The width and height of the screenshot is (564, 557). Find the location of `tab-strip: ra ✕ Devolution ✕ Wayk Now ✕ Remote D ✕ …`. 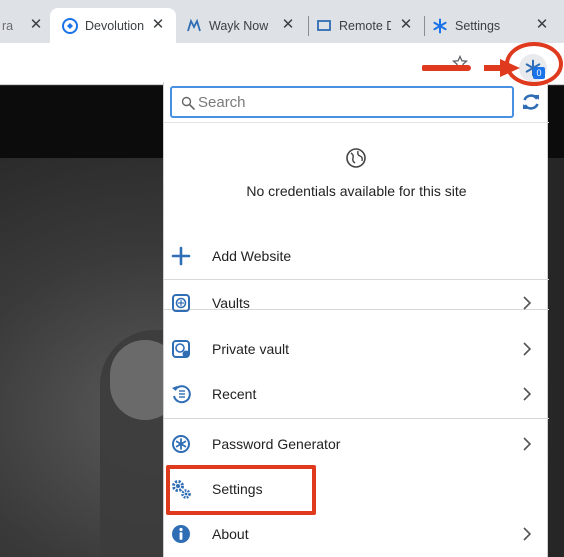

tab-strip: ra ✕ Devolution ✕ Wayk Now ✕ Remote D ✕ … is located at coordinates (282, 21).